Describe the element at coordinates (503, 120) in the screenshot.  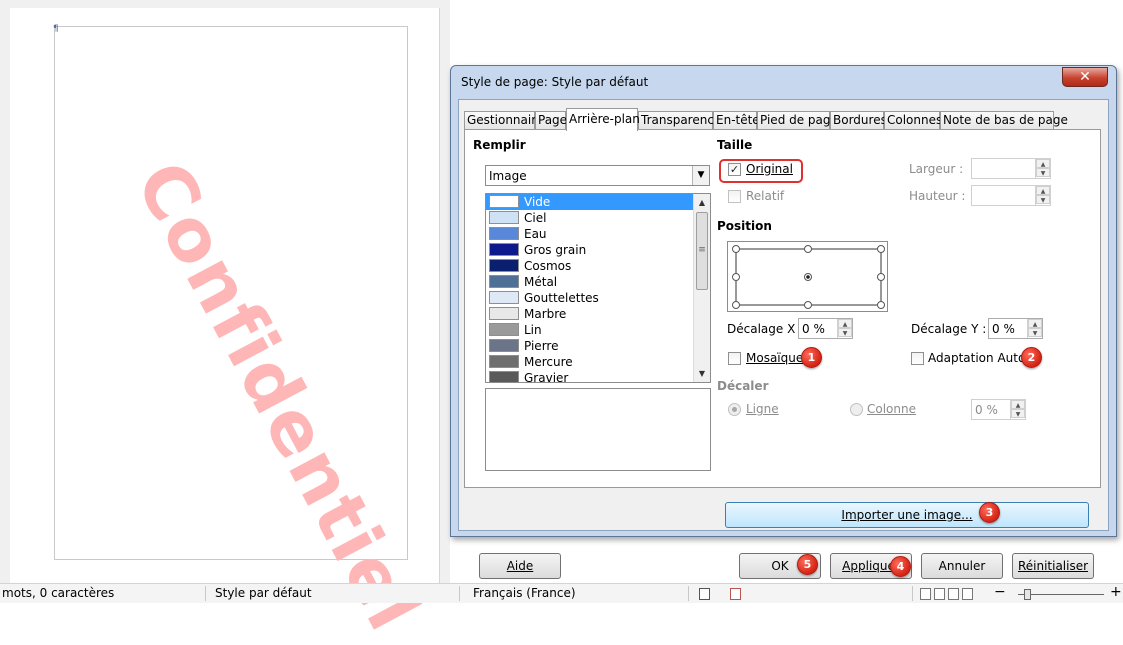
I see `tab-gestionnaire: Gestionnaire` at that location.